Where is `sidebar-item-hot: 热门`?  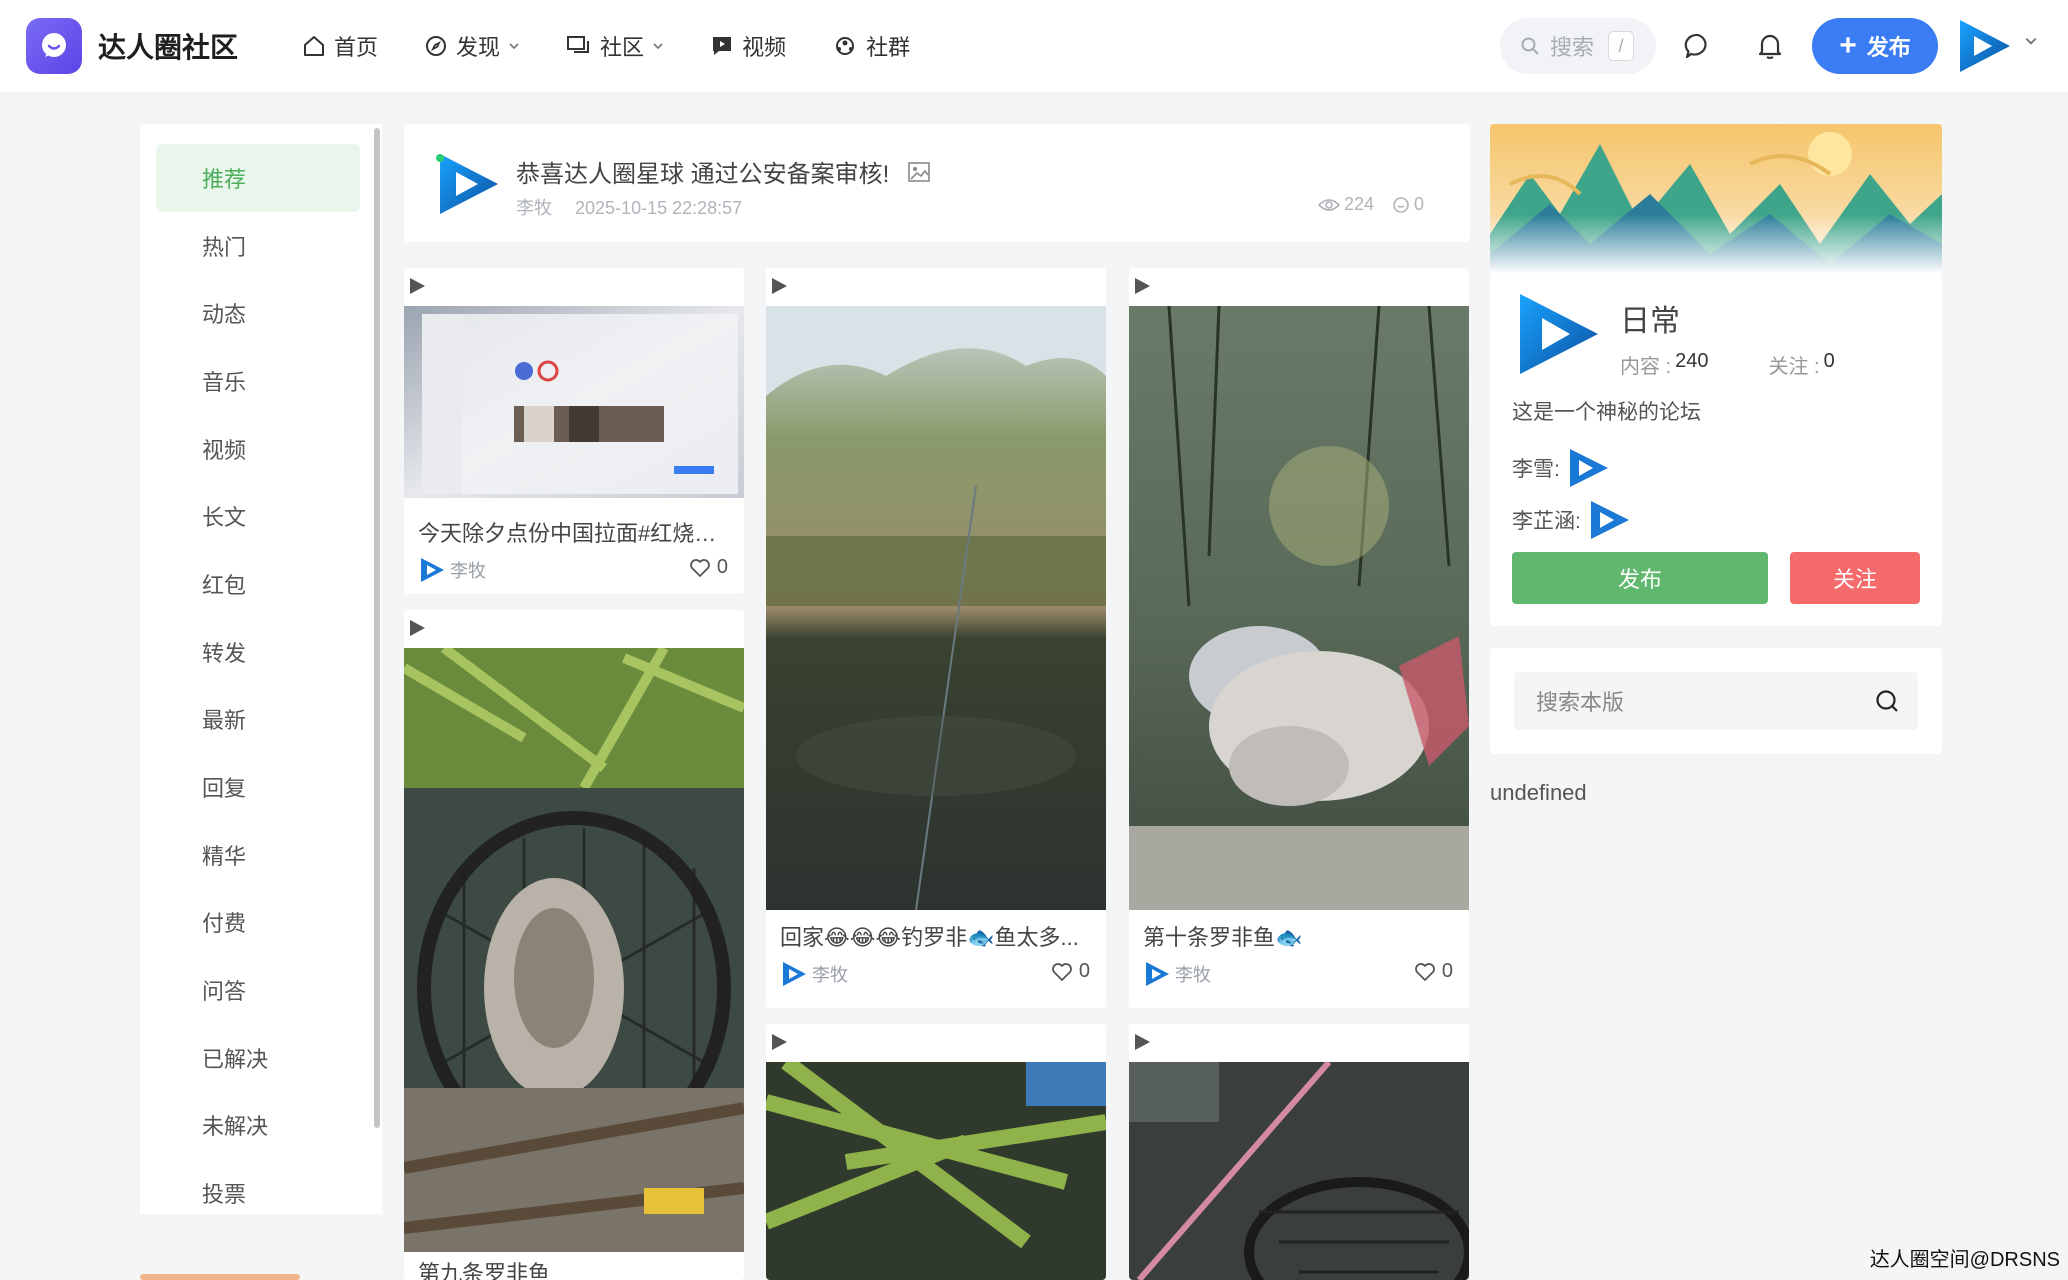
sidebar-item-hot: 热门 is located at coordinates (258, 246).